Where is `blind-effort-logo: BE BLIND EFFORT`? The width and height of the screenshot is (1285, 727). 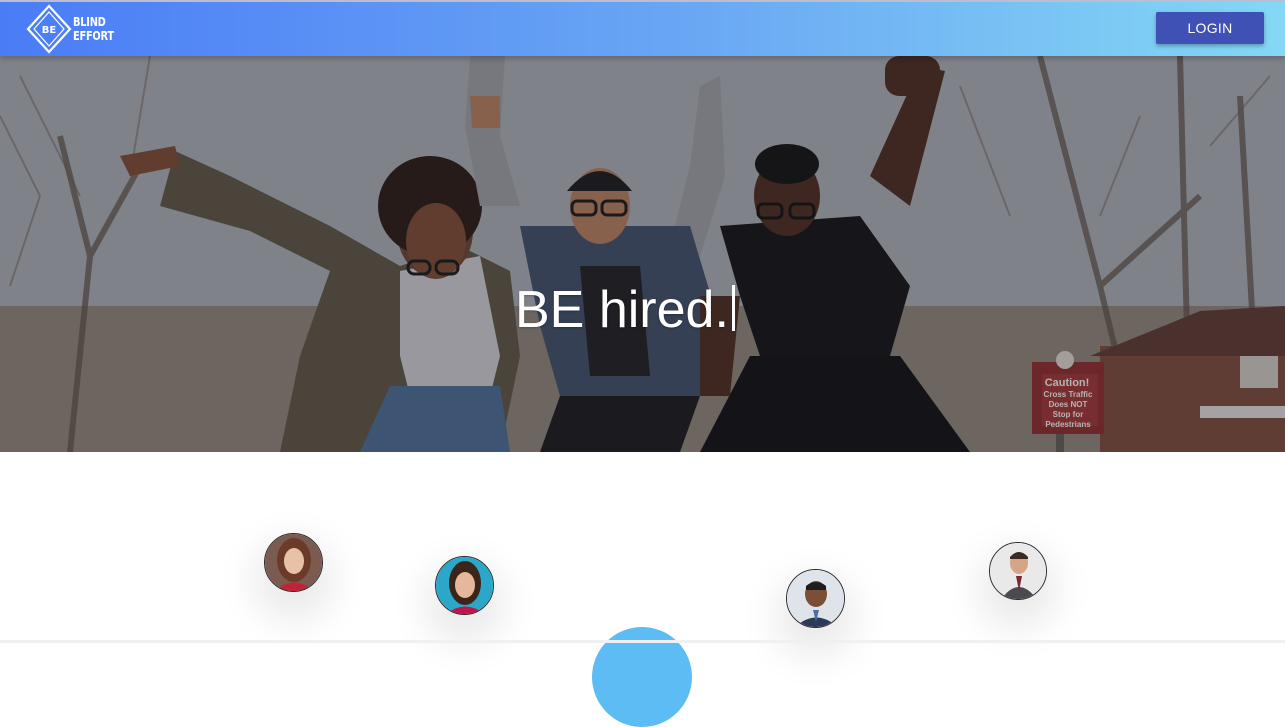 blind-effort-logo: BE BLIND EFFORT is located at coordinates (76, 29).